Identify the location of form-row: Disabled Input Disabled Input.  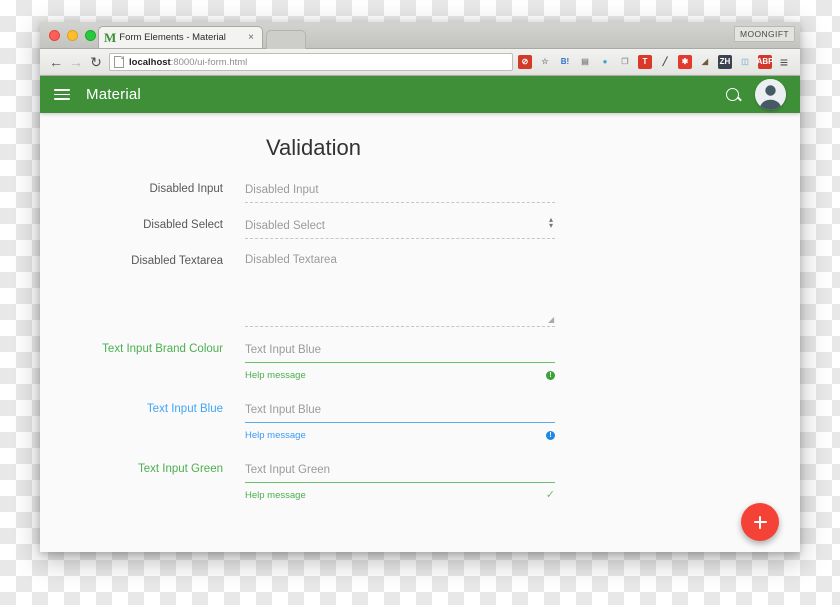
(420, 190).